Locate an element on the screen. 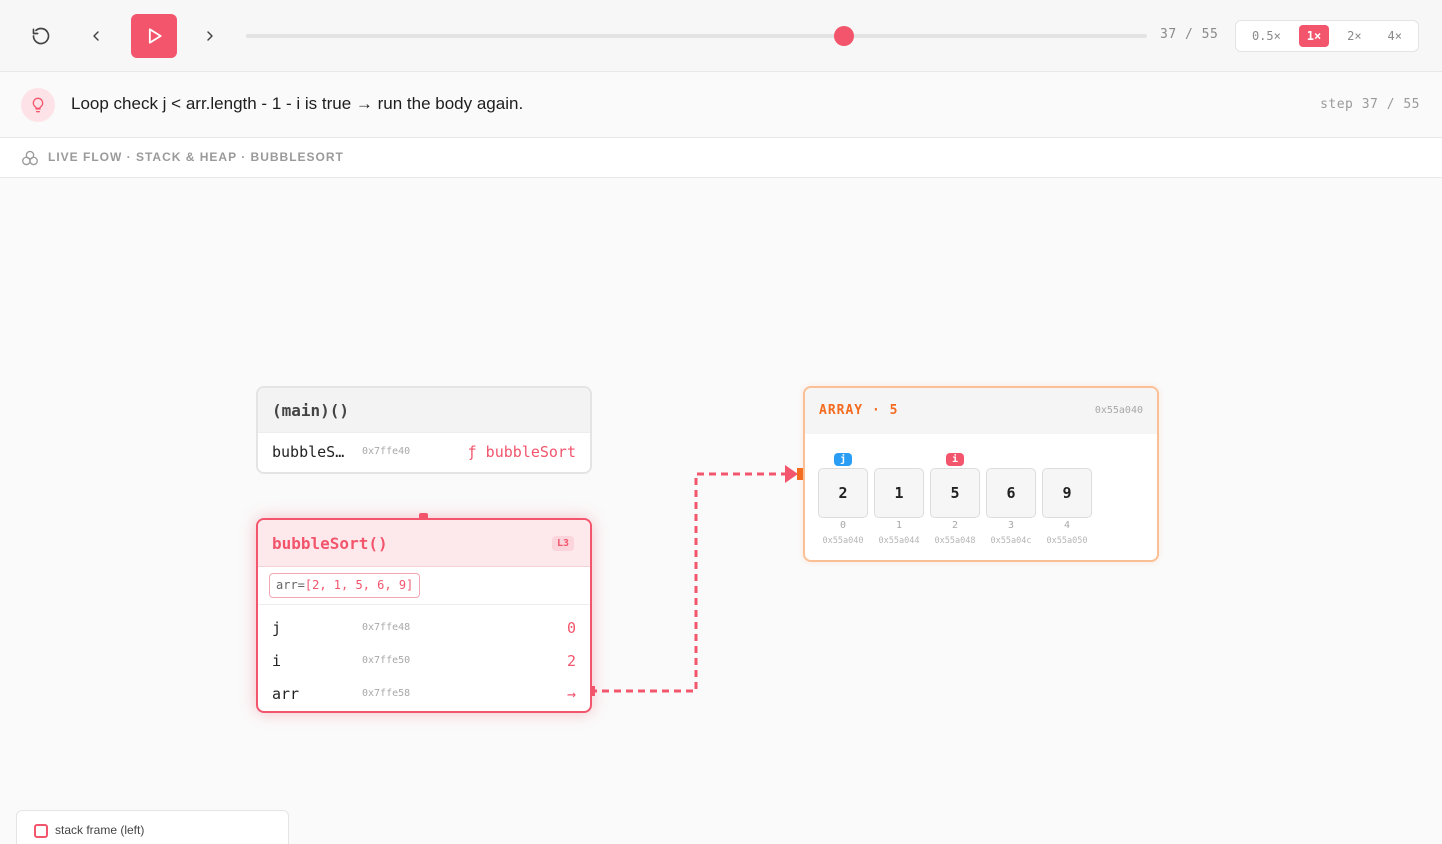 This screenshot has height=844, width=1442. frame-title: (main)() is located at coordinates (311, 410).